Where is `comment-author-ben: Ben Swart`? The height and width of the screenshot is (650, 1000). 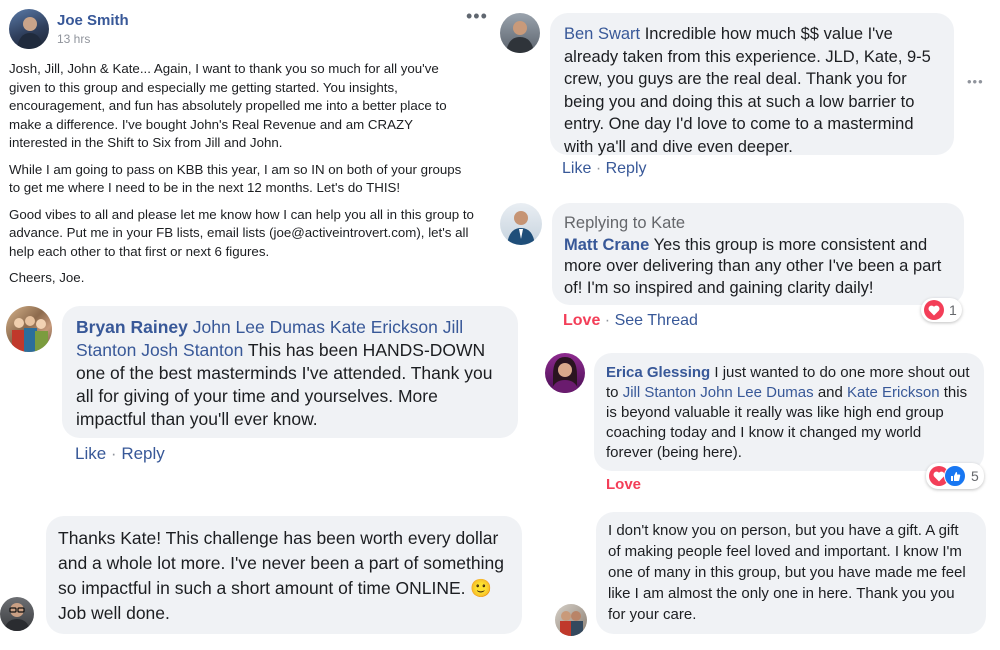 comment-author-ben: Ben Swart is located at coordinates (602, 34).